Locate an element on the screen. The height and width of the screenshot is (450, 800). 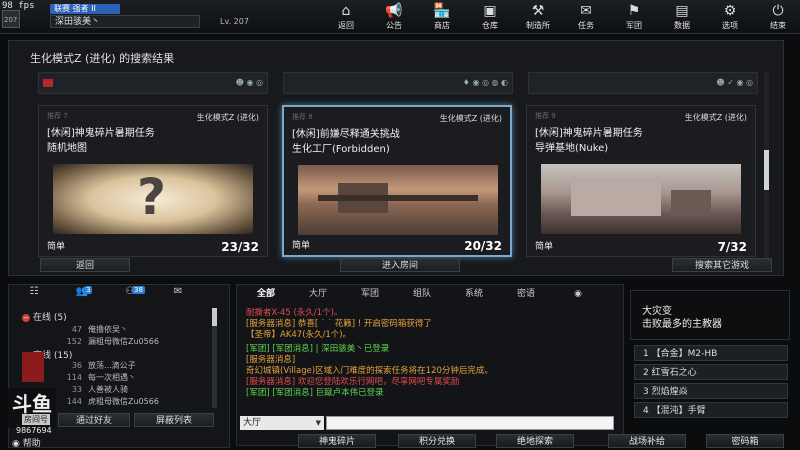
room-player-count: 20/32 is located at coordinates (483, 246).